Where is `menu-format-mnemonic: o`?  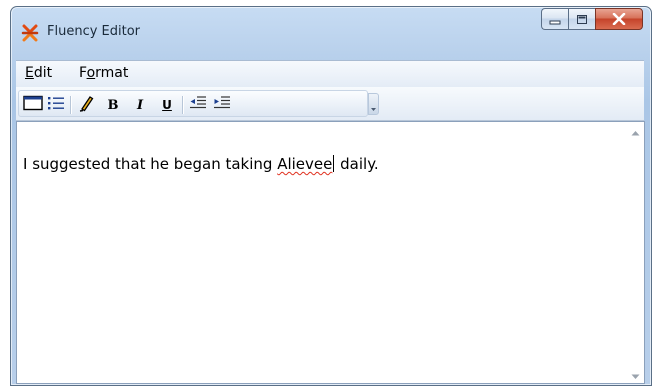 menu-format-mnemonic: o is located at coordinates (91, 73).